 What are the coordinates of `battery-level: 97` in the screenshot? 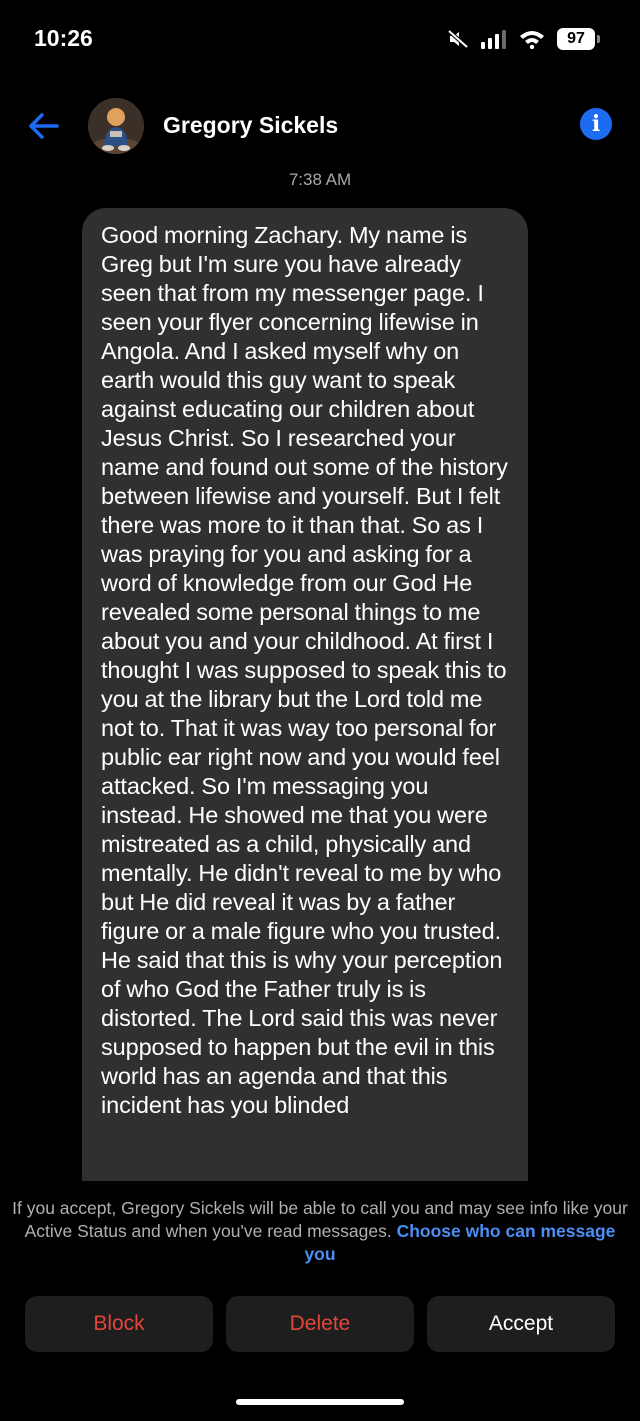 It's located at (576, 39).